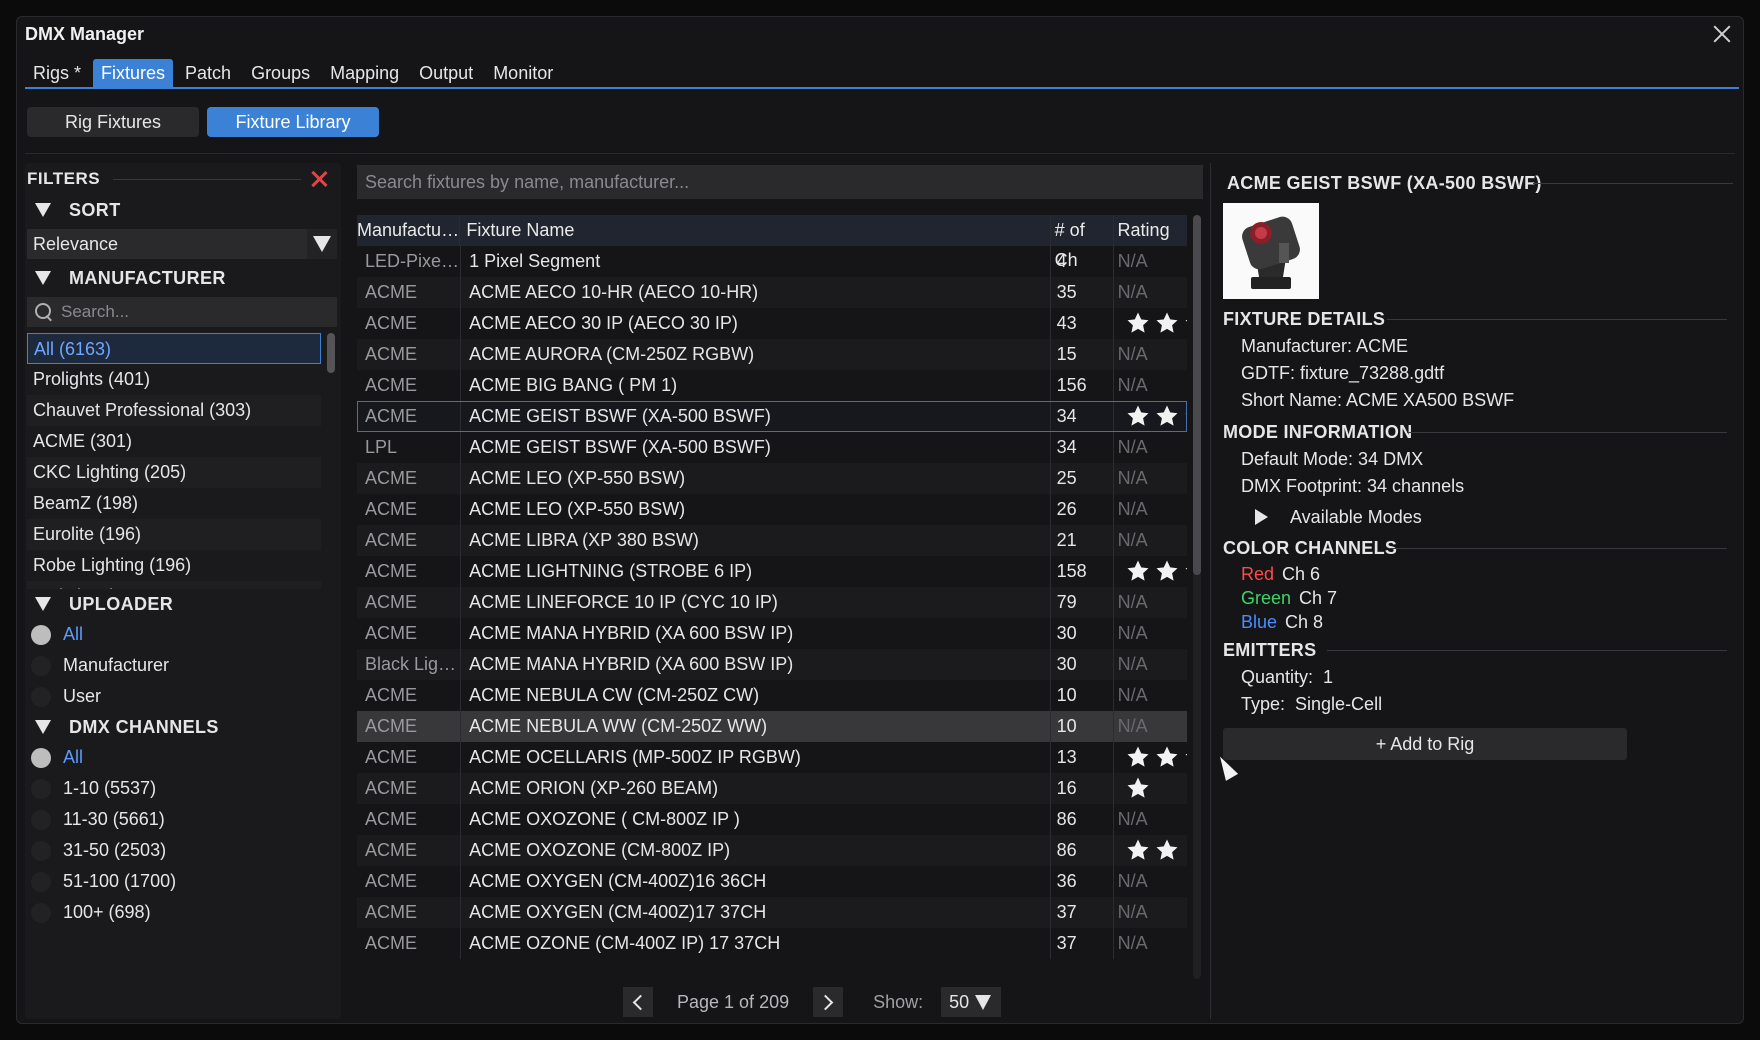 This screenshot has height=1040, width=1760. What do you see at coordinates (971, 1002) in the screenshot?
I see `page-size-select: 50` at bounding box center [971, 1002].